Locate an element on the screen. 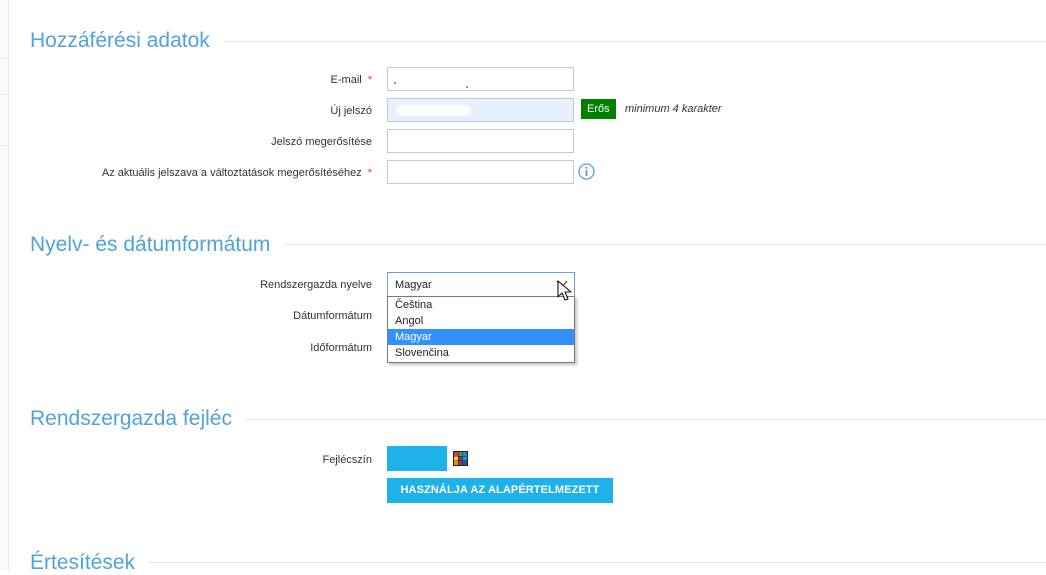  time-format-label: Időformátum is located at coordinates (341, 348).